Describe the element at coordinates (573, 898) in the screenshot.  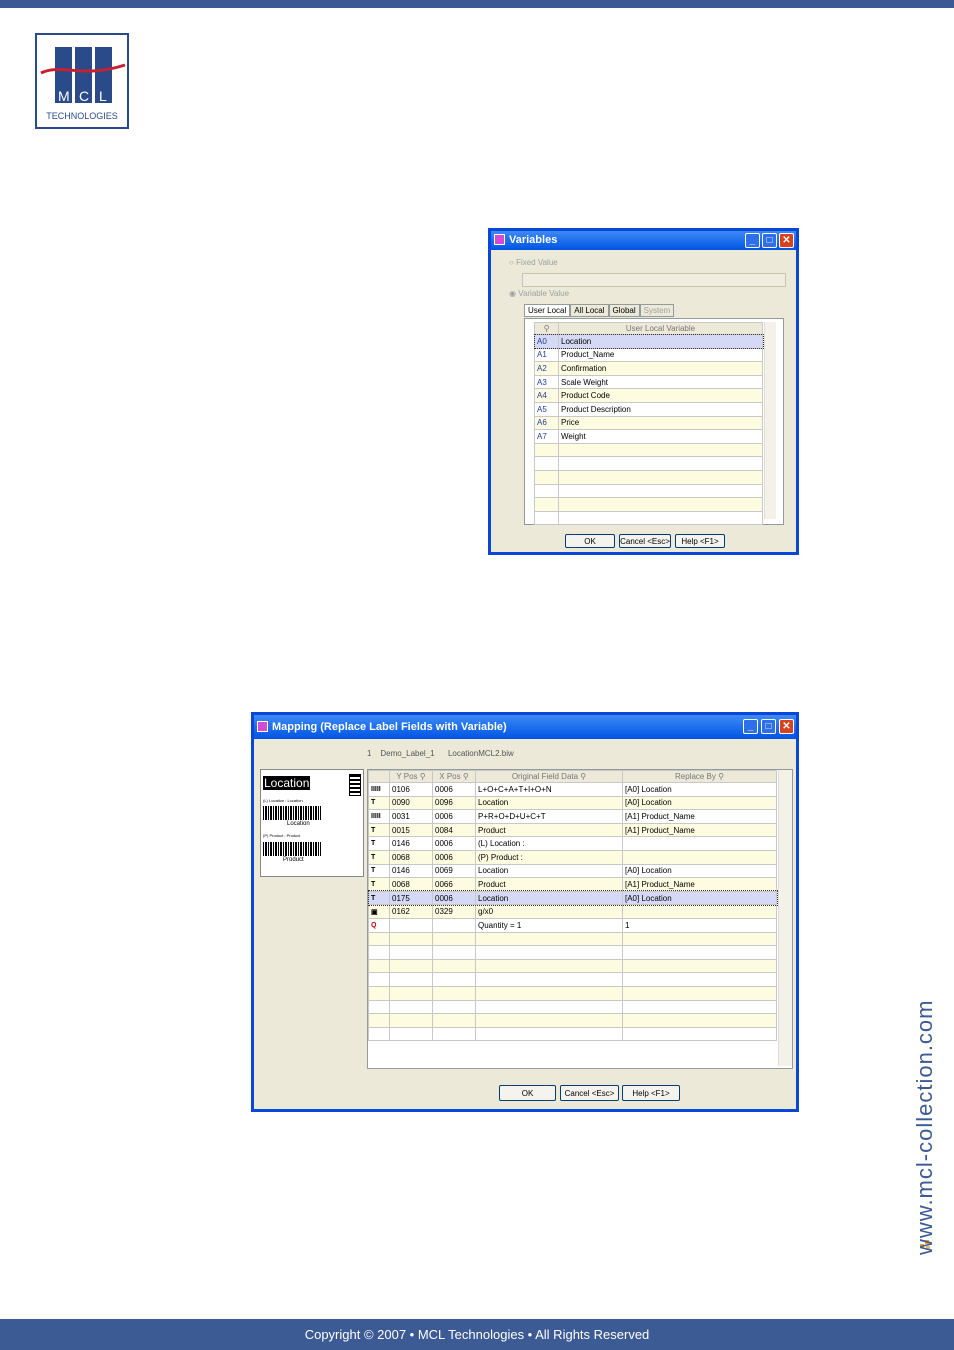
I see `mapping-row: T 0175 0006 Location [A0] Location` at that location.